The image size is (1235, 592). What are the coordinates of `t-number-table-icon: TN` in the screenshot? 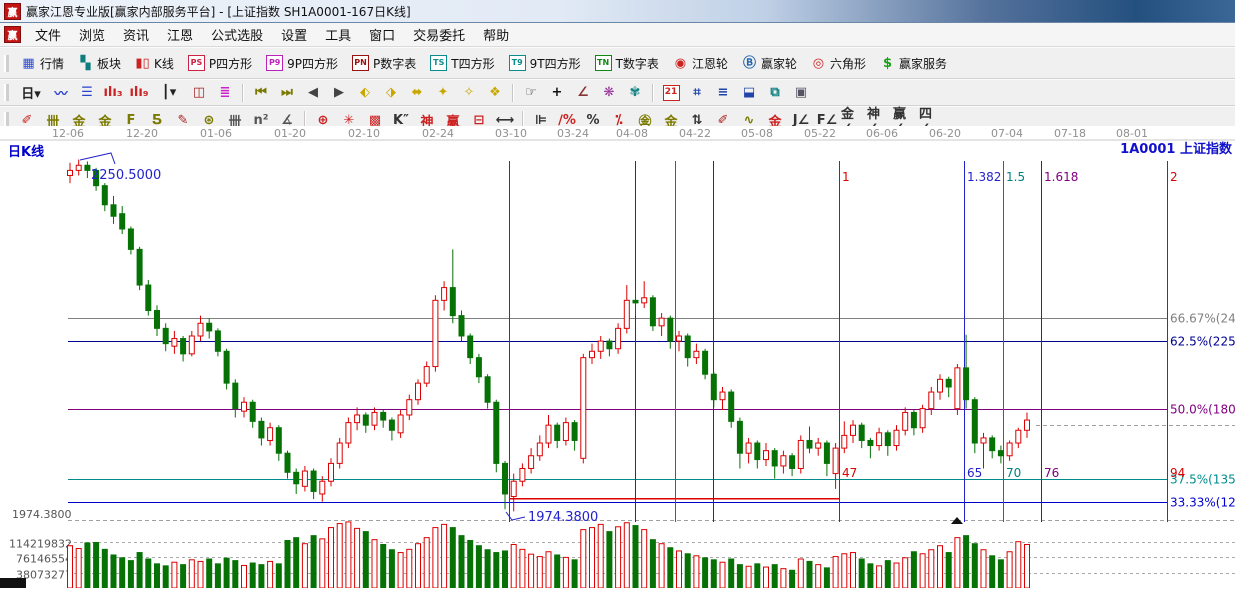 It's located at (603, 63).